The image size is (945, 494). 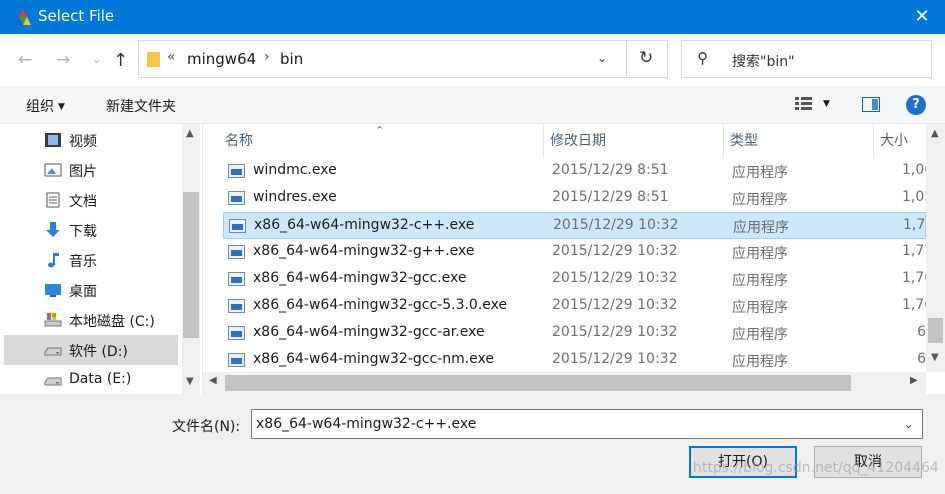 What do you see at coordinates (922, 17) in the screenshot?
I see `close-icon: ✕` at bounding box center [922, 17].